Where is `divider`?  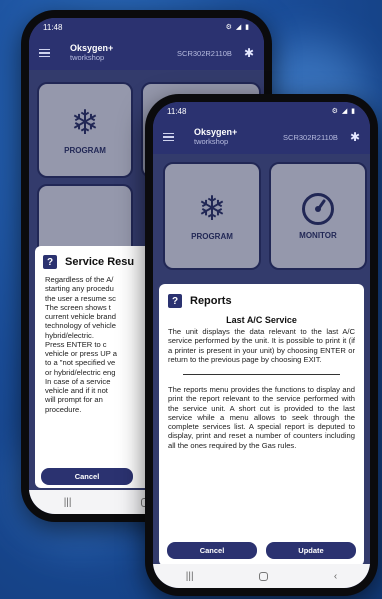
divider is located at coordinates (261, 374).